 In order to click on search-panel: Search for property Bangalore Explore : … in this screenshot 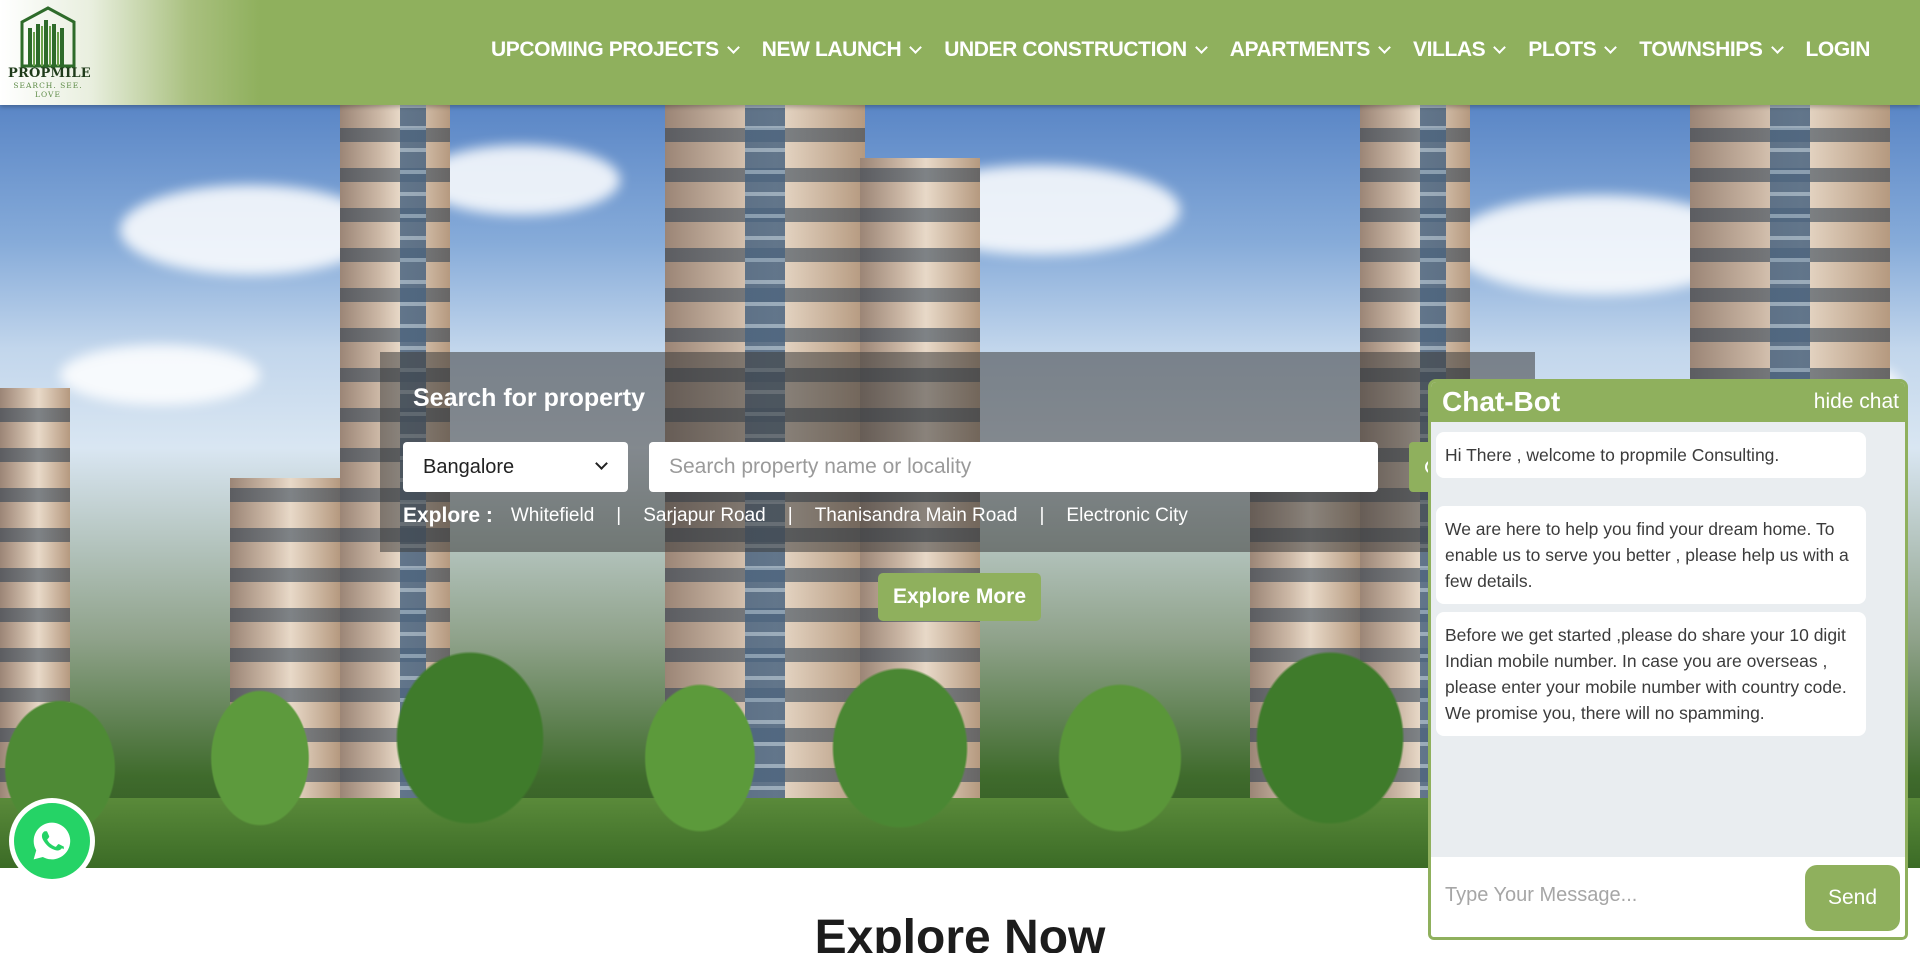, I will do `click(957, 452)`.